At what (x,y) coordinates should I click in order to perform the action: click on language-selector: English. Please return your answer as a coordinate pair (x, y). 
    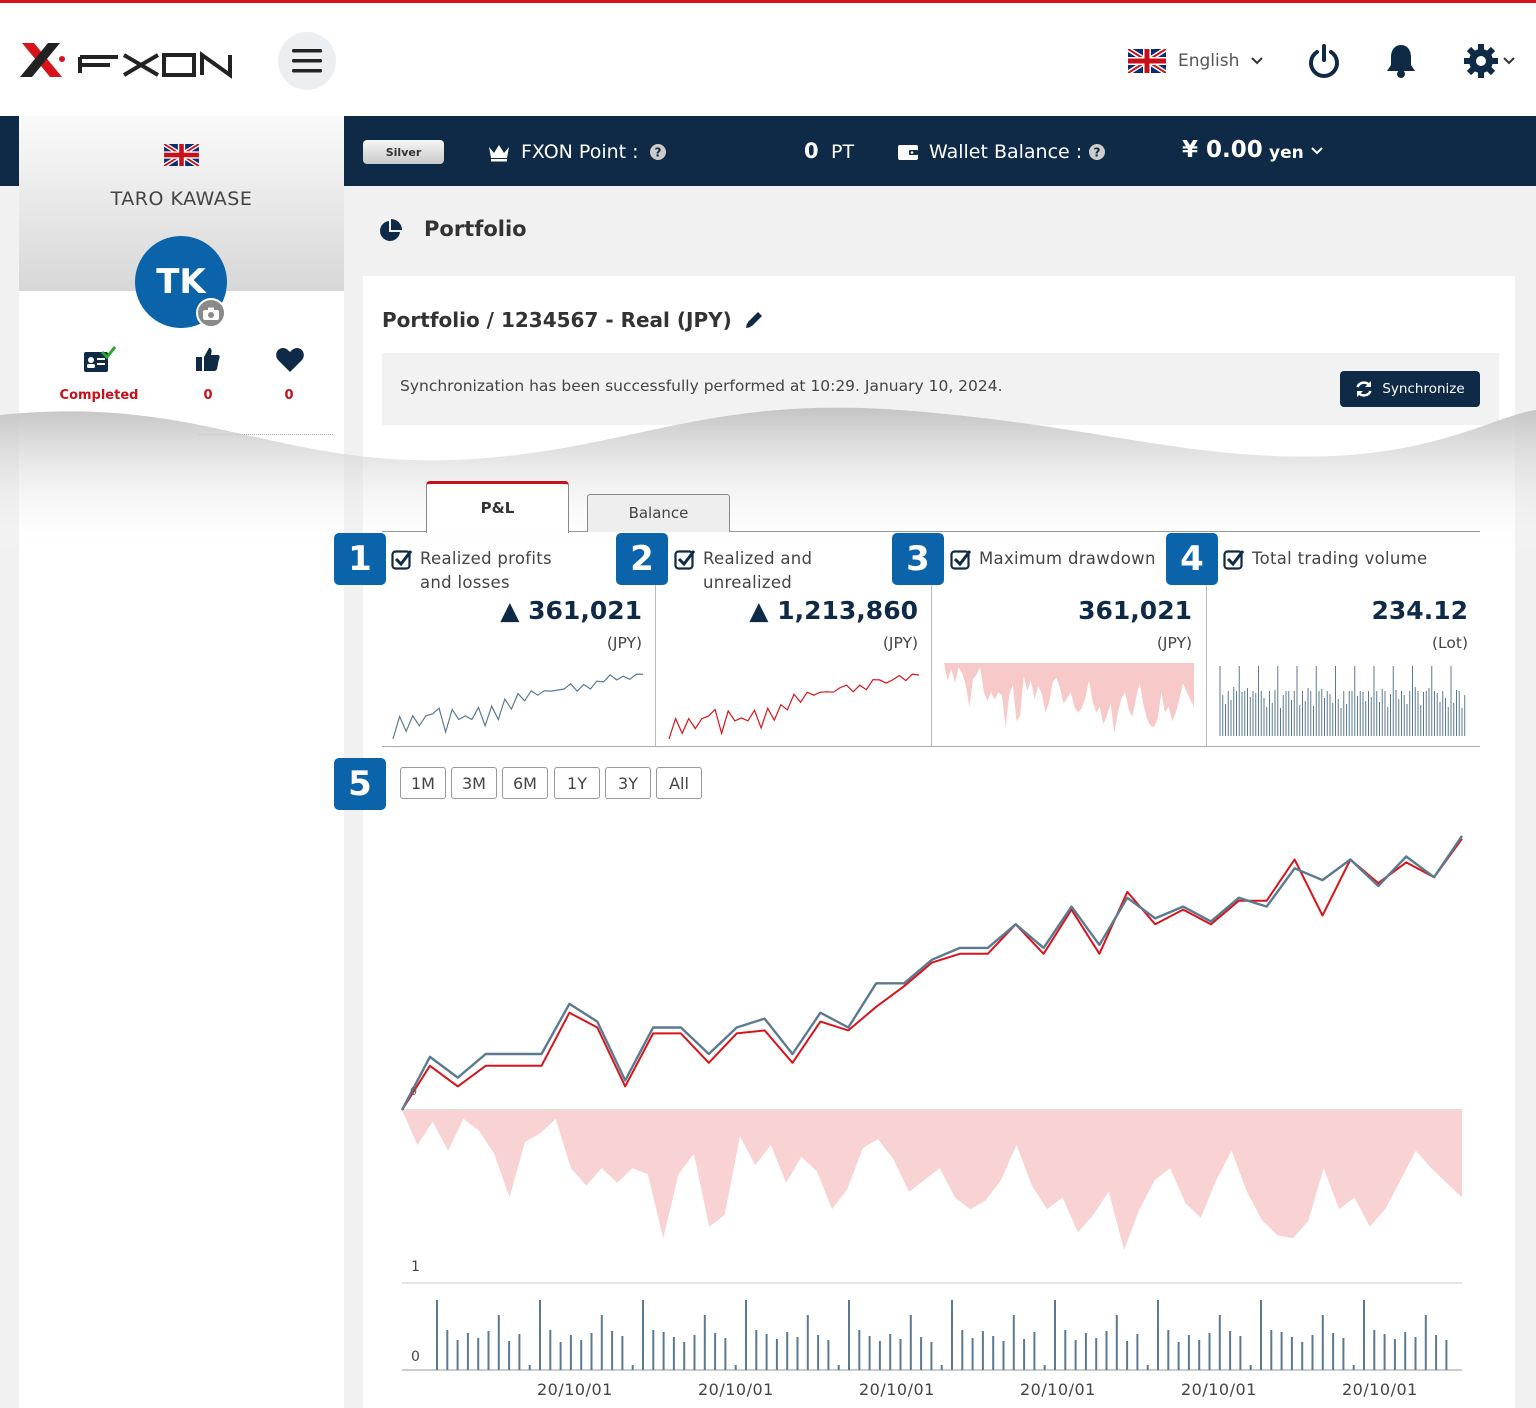
    Looking at the image, I should click on (1196, 61).